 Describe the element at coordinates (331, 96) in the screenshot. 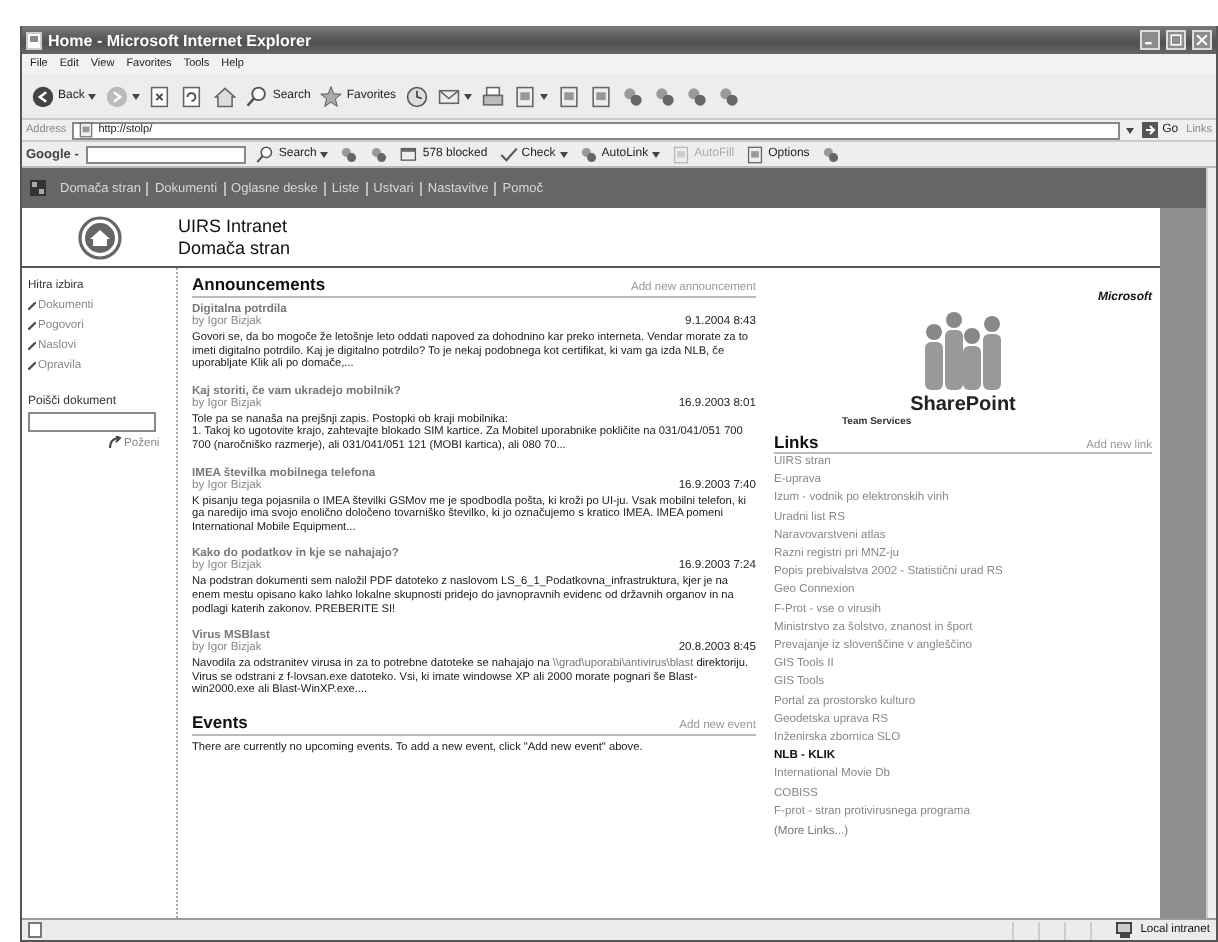

I see `star-icon` at that location.